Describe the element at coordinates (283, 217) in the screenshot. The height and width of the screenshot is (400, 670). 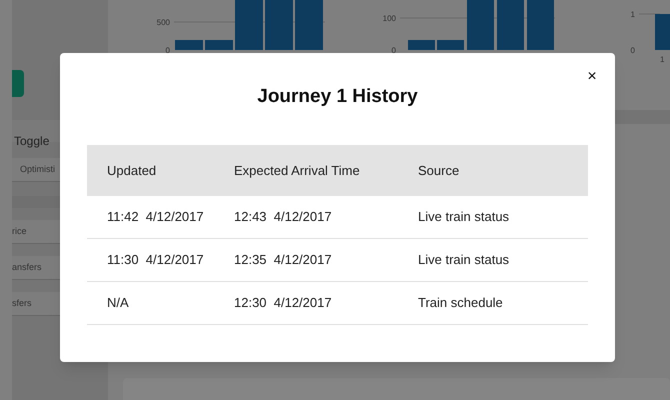
I see `table-cell-text: 12:43 4/12/2017` at that location.